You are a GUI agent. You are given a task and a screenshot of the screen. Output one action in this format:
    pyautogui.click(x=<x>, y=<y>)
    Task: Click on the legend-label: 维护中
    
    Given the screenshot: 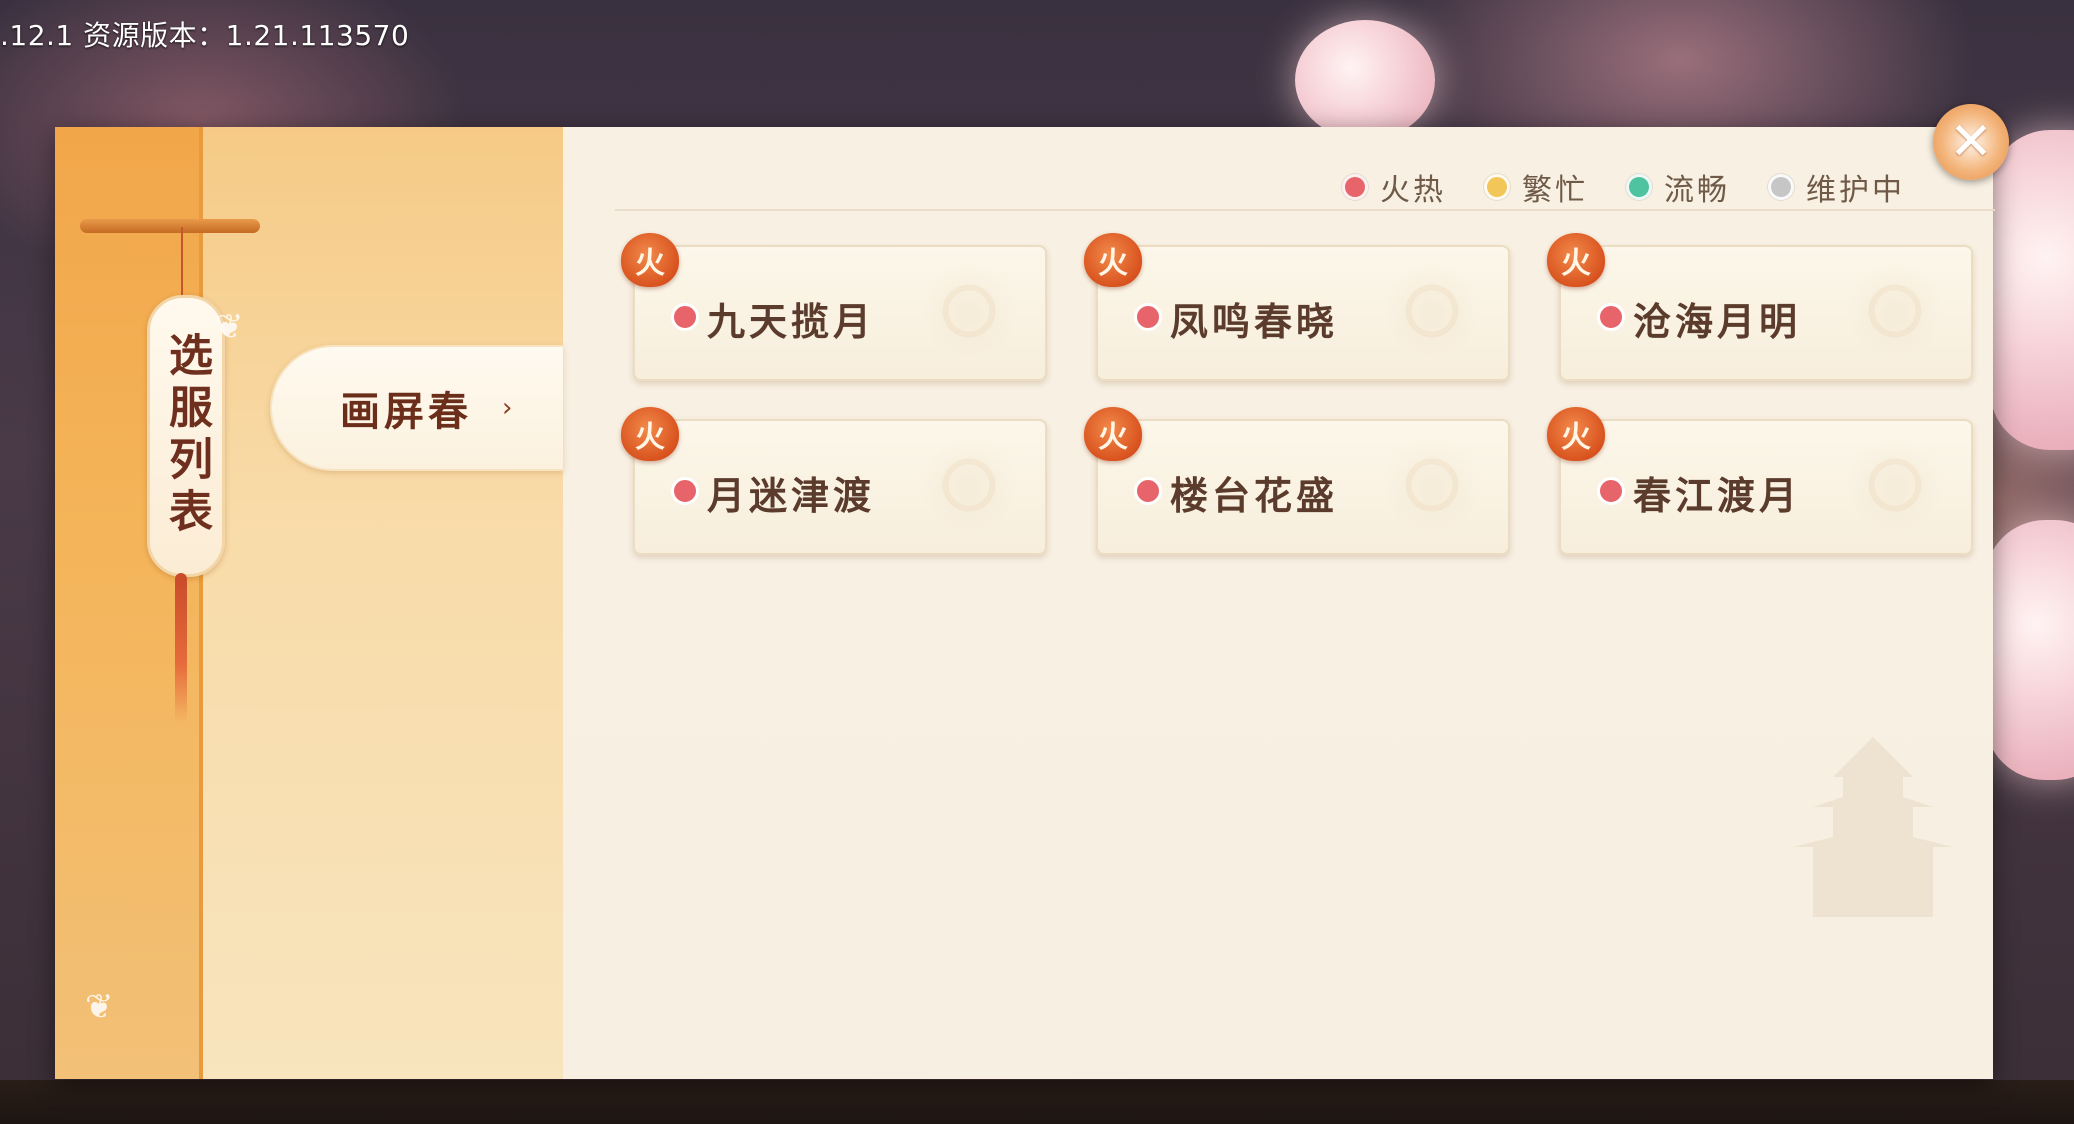 What is the action you would take?
    pyautogui.click(x=1855, y=190)
    